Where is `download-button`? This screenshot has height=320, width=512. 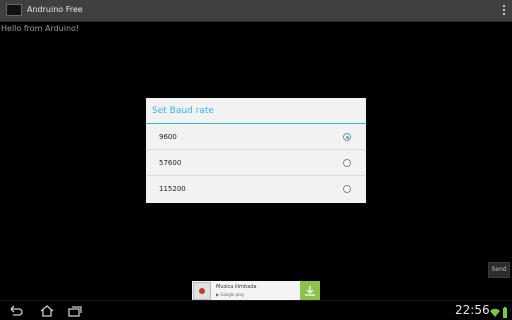
download-button is located at coordinates (310, 291).